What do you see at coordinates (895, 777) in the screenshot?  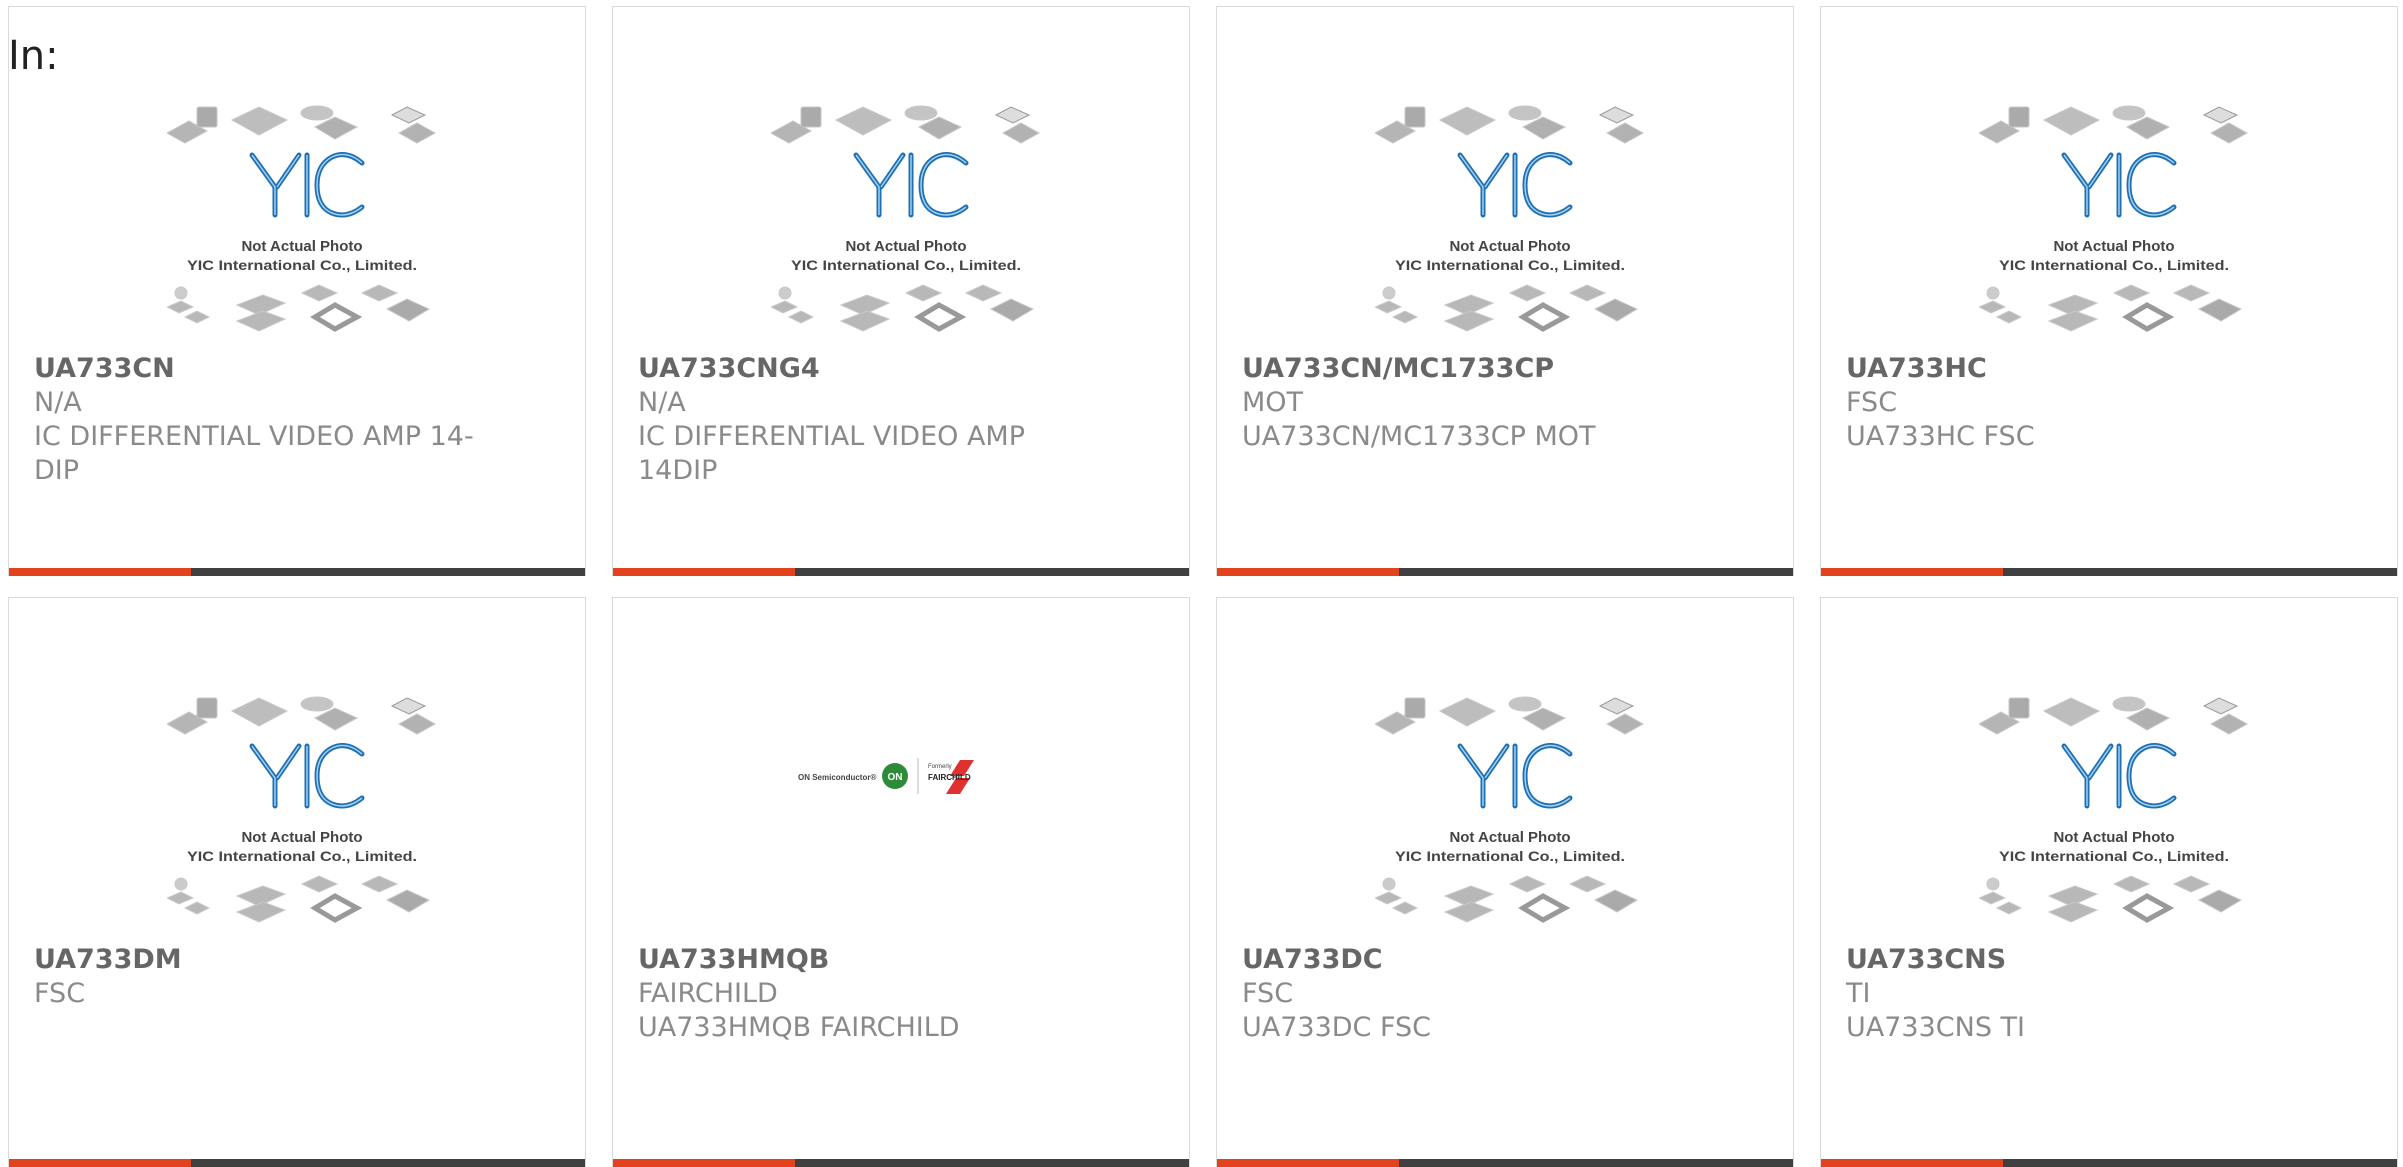 I see `on-logo-text: ON` at bounding box center [895, 777].